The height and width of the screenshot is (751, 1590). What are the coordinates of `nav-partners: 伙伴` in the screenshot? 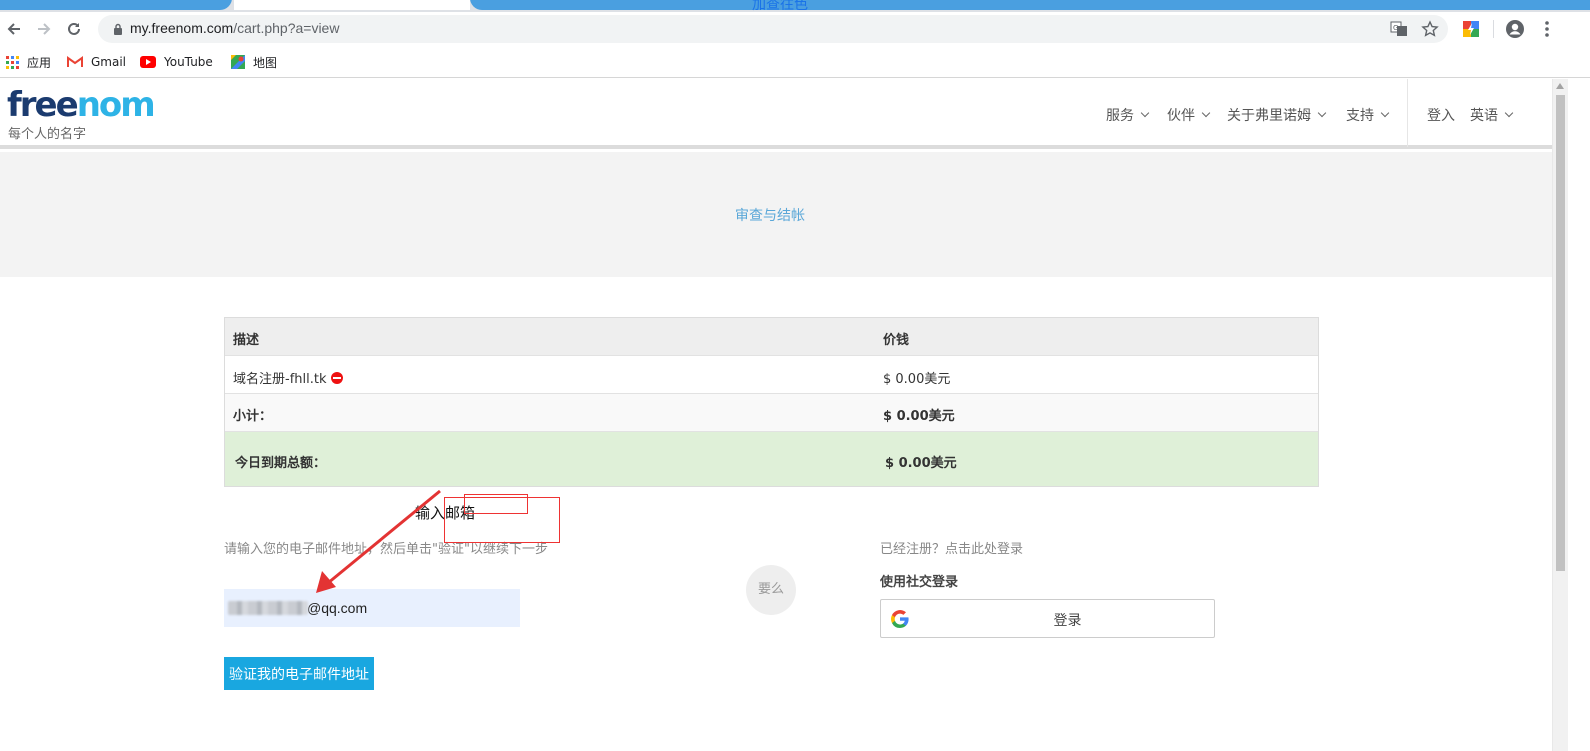 It's located at (1189, 115).